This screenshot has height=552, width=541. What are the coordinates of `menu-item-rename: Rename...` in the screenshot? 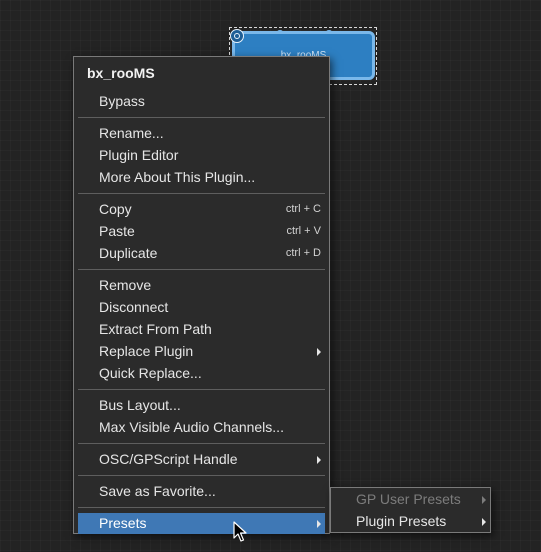 It's located at (201, 133).